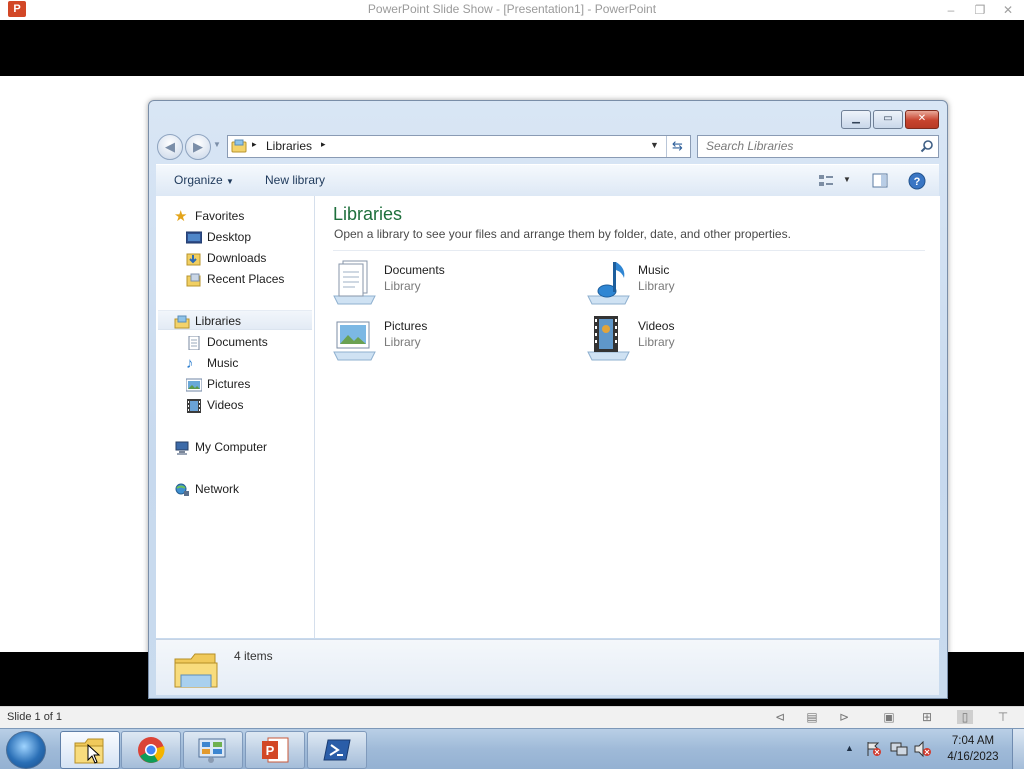 Image resolution: width=1024 pixels, height=769 pixels. I want to click on computer-icon, so click(182, 448).